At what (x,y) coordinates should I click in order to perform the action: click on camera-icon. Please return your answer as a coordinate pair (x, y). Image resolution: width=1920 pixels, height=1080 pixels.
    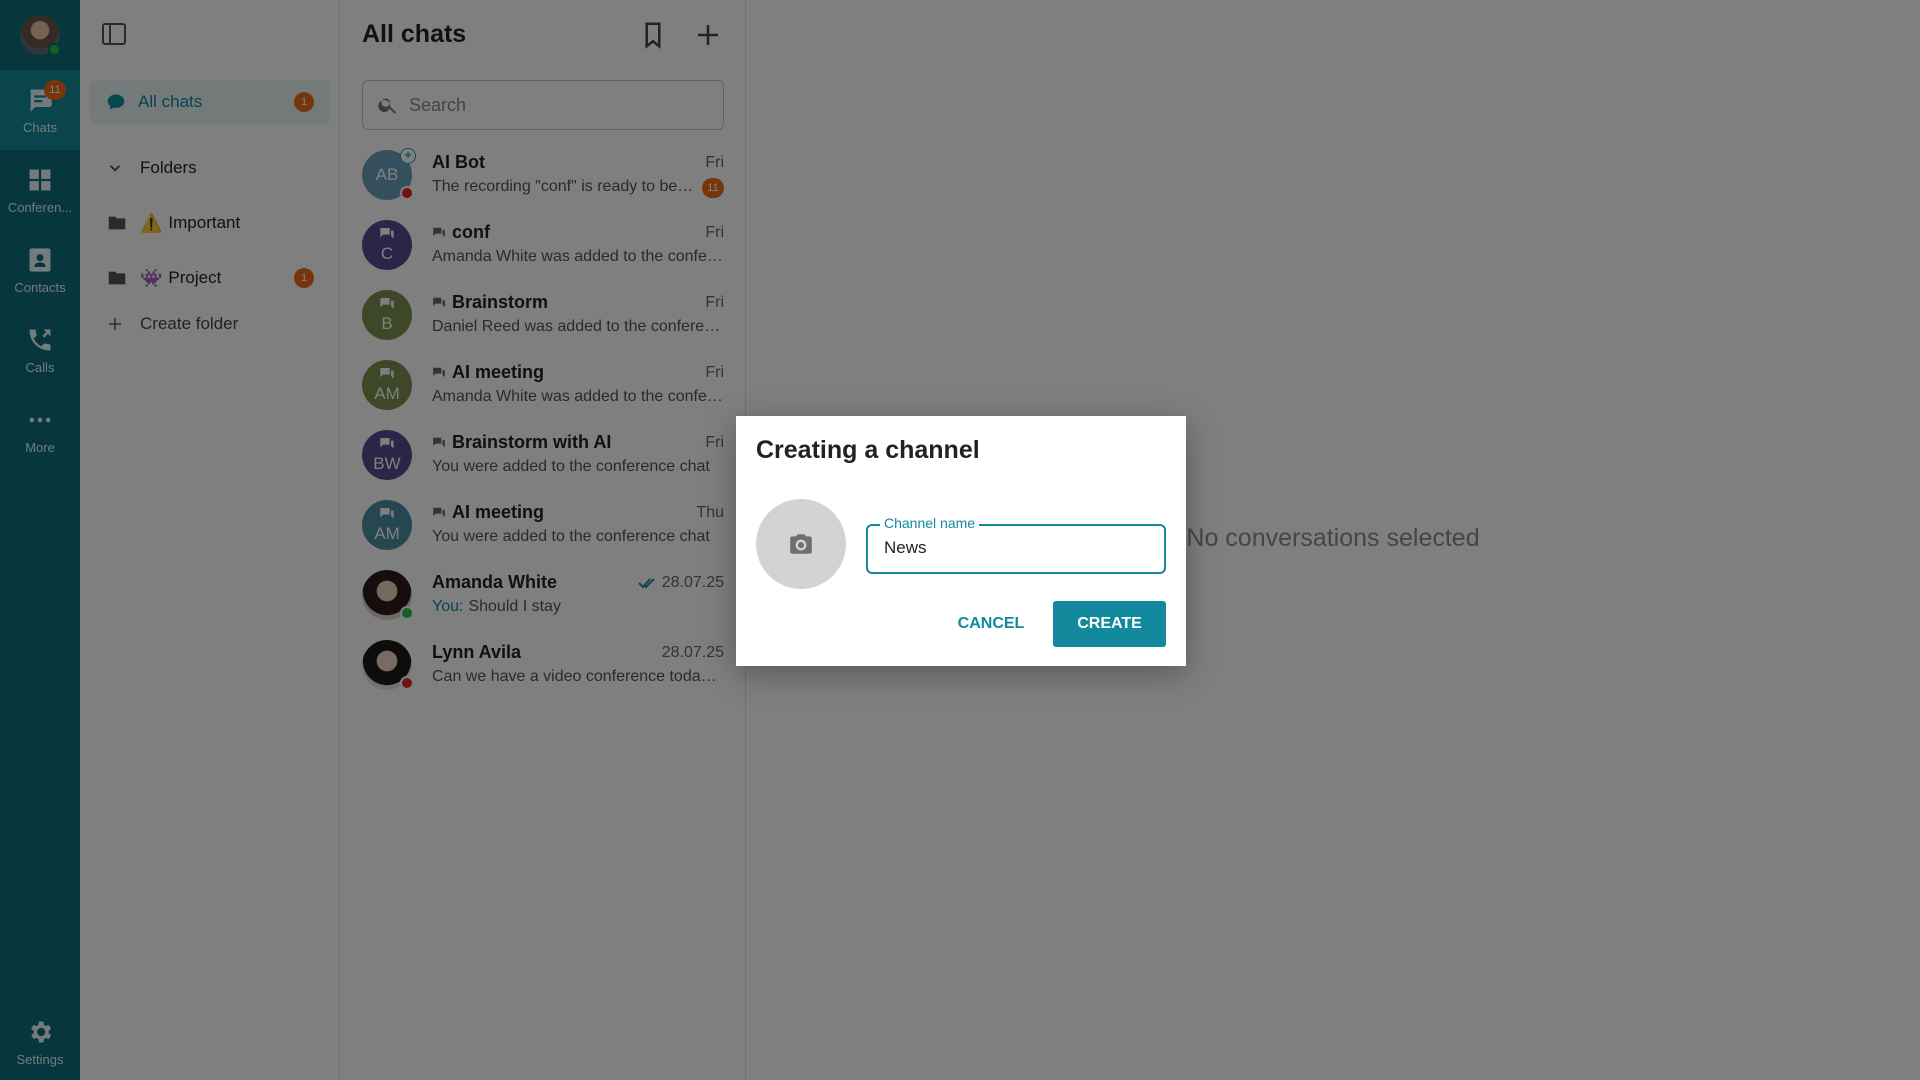
    Looking at the image, I should click on (801, 544).